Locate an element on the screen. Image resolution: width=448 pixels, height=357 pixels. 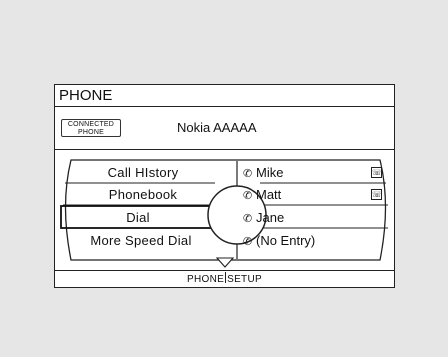
phone-setup-label: PHONE SETUP is located at coordinates (224, 279).